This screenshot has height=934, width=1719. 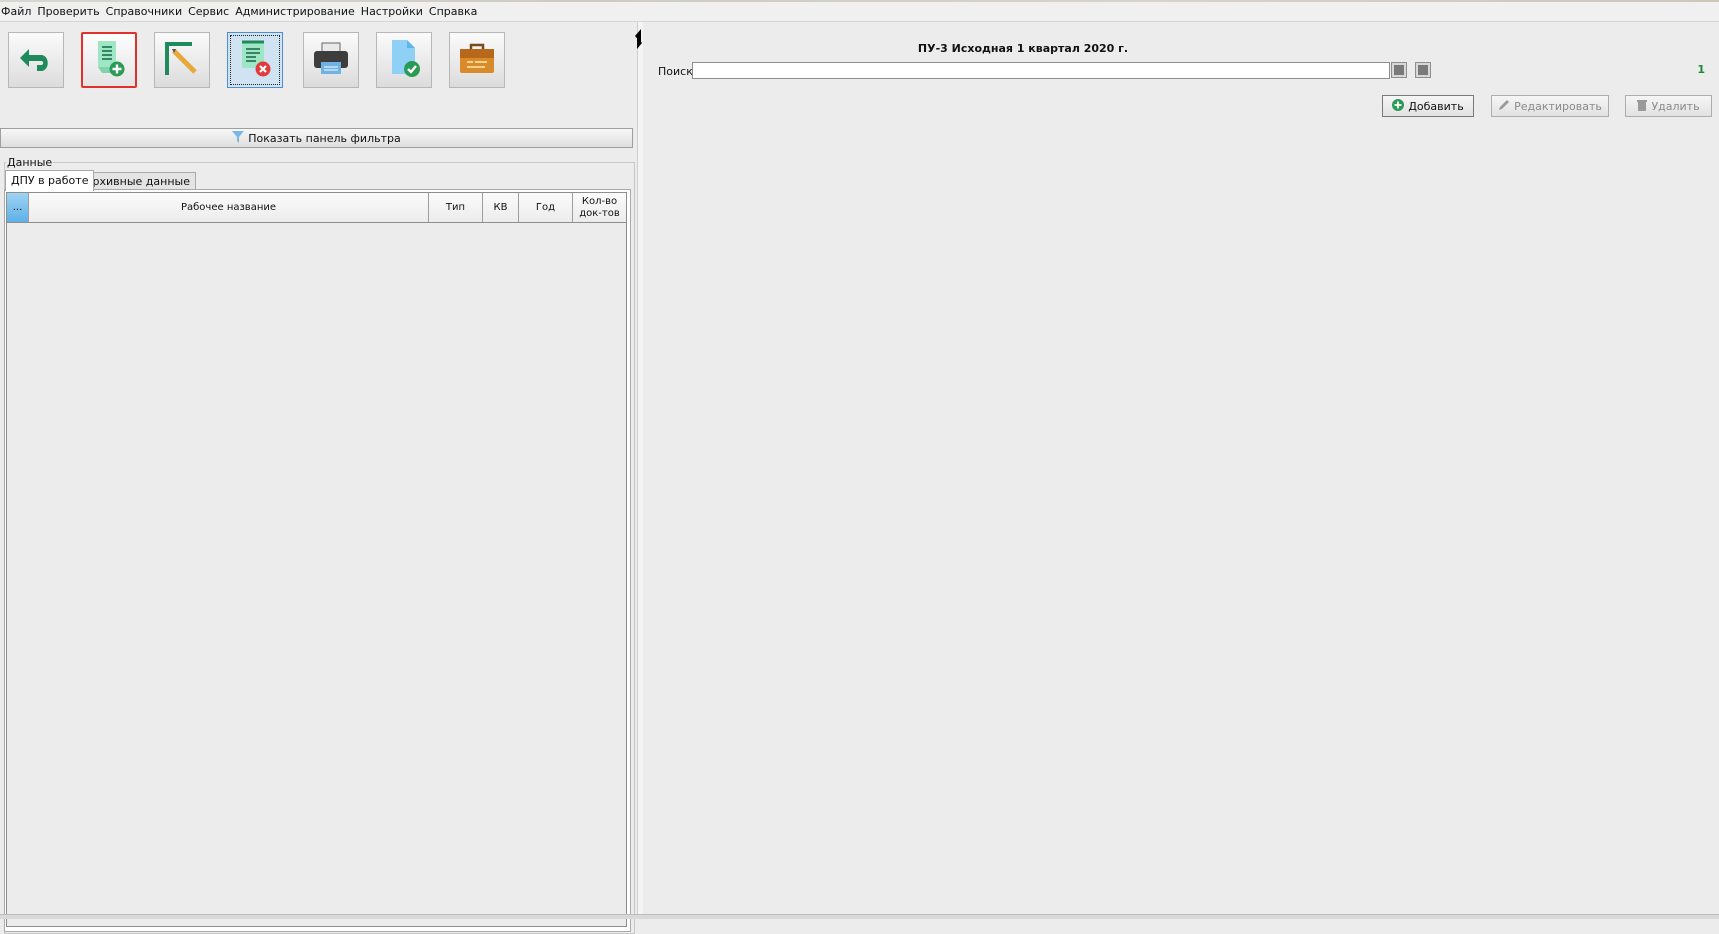 I want to click on funnel-icon, so click(x=238, y=138).